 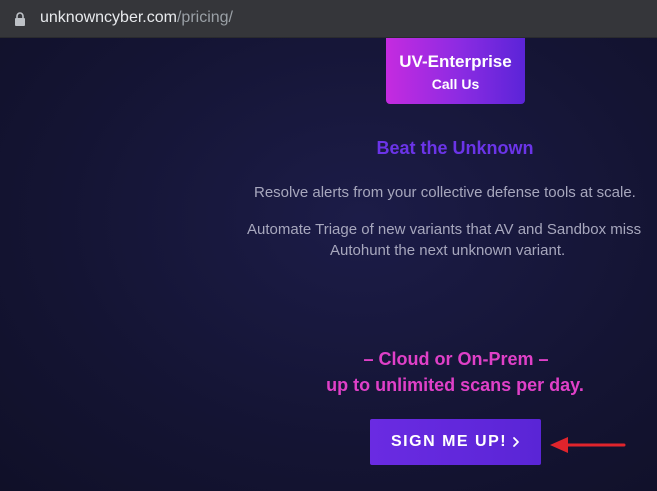 I want to click on sign-up-button: SIGN ME UP!, so click(x=455, y=442).